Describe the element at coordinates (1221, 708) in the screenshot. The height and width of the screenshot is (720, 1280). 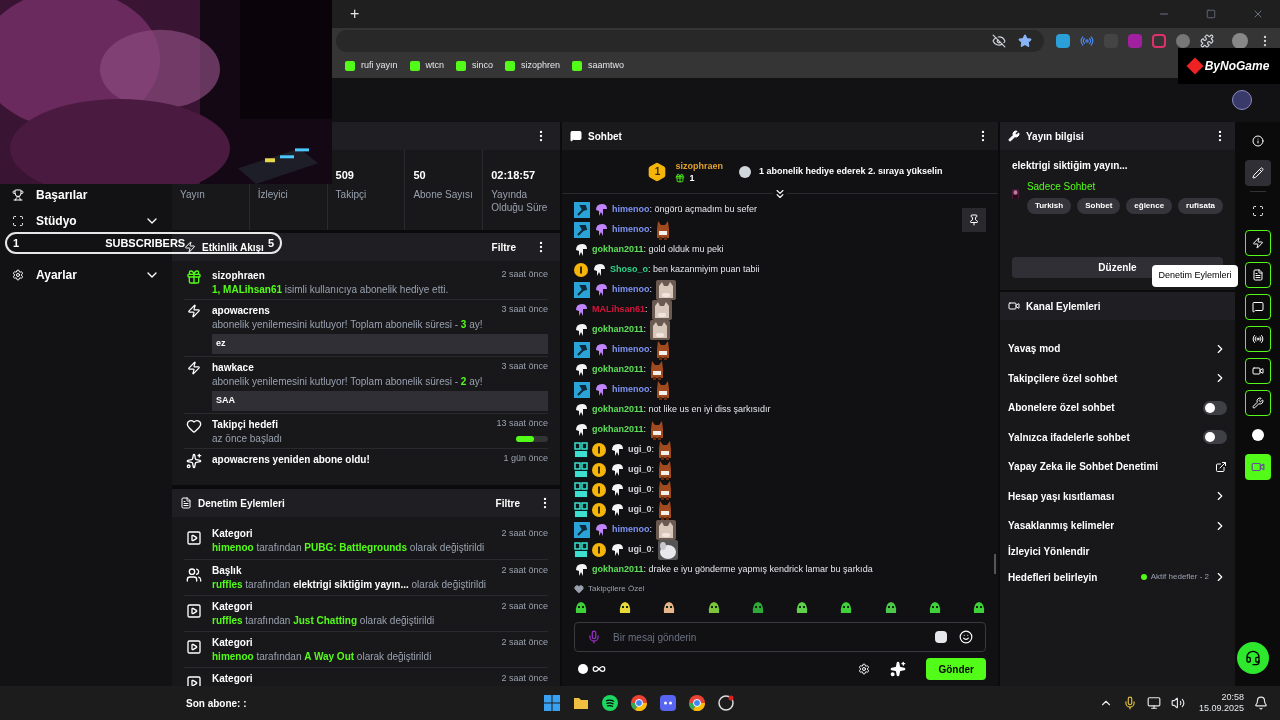
I see `clock-date: 15.09.2025` at that location.